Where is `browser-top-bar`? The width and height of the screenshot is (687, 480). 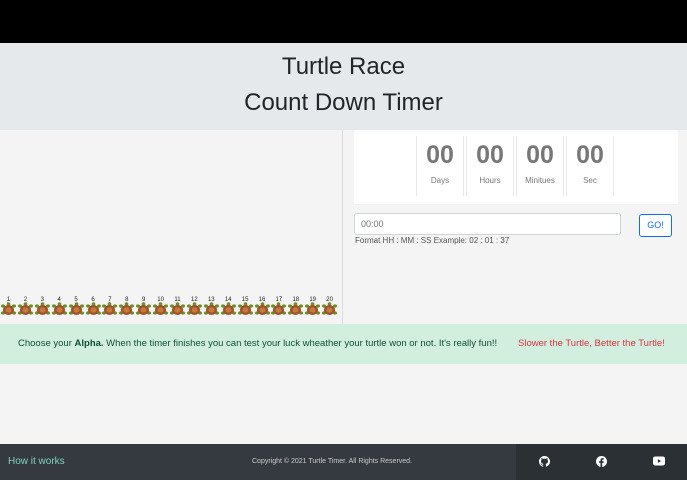
browser-top-bar is located at coordinates (343, 21).